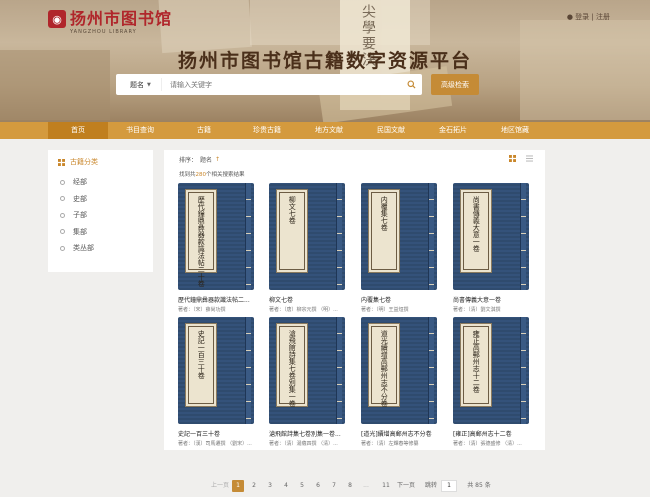 This screenshot has height=497, width=650. Describe the element at coordinates (491, 299) in the screenshot. I see `book-title: 尚書傳義大意一卷` at that location.